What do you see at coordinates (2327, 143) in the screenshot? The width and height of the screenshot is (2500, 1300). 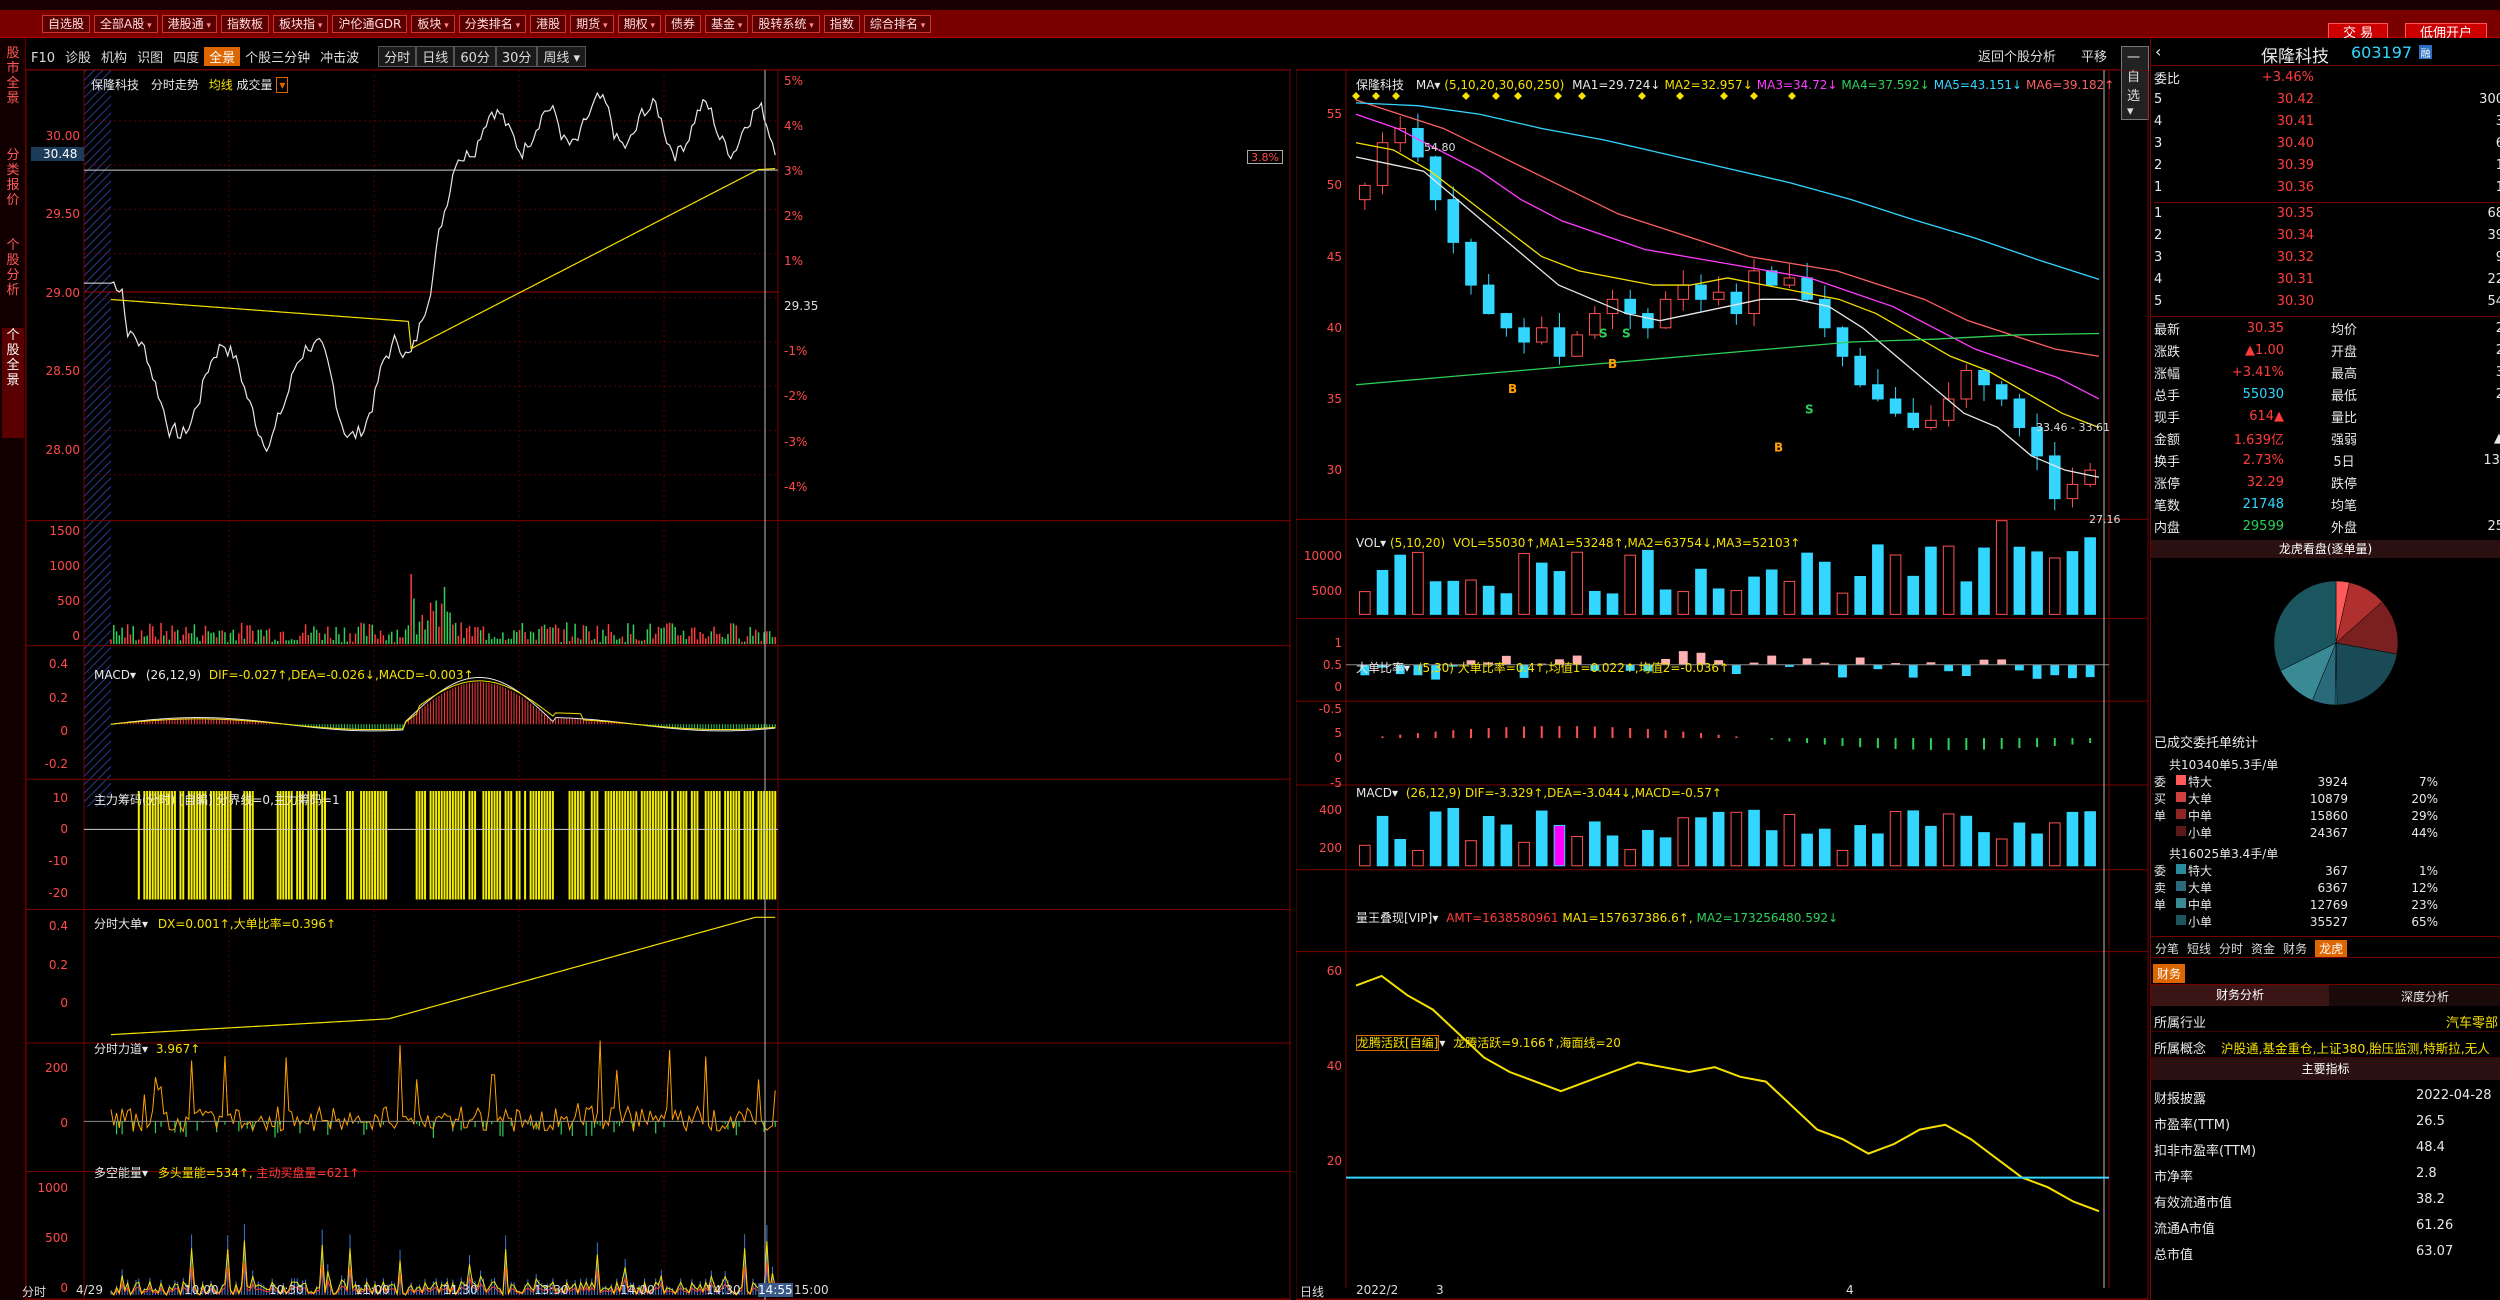 I see `ask-row: 3 30.40 6` at bounding box center [2327, 143].